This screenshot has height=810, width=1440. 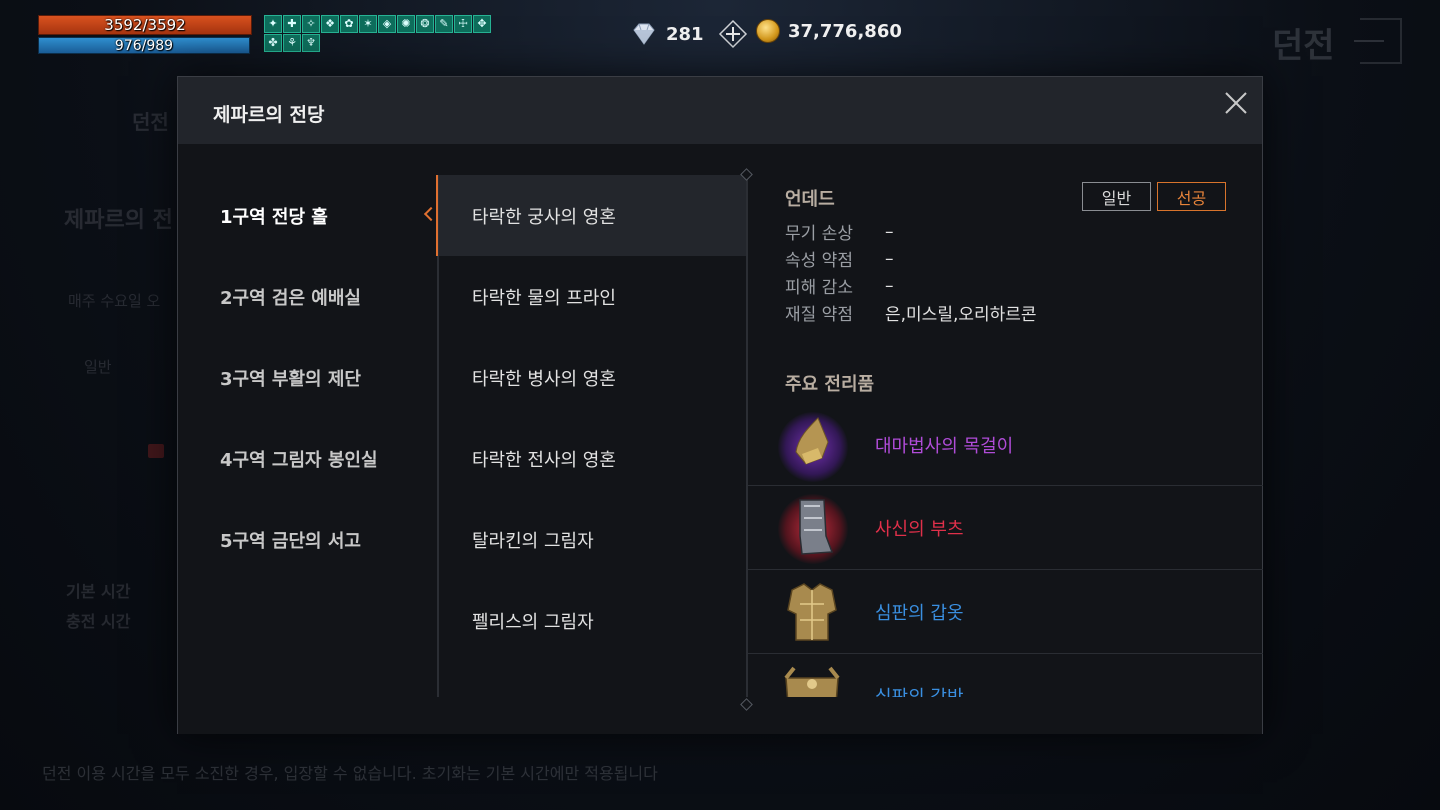 I want to click on hp-bar: 3592/3592, so click(x=145, y=25).